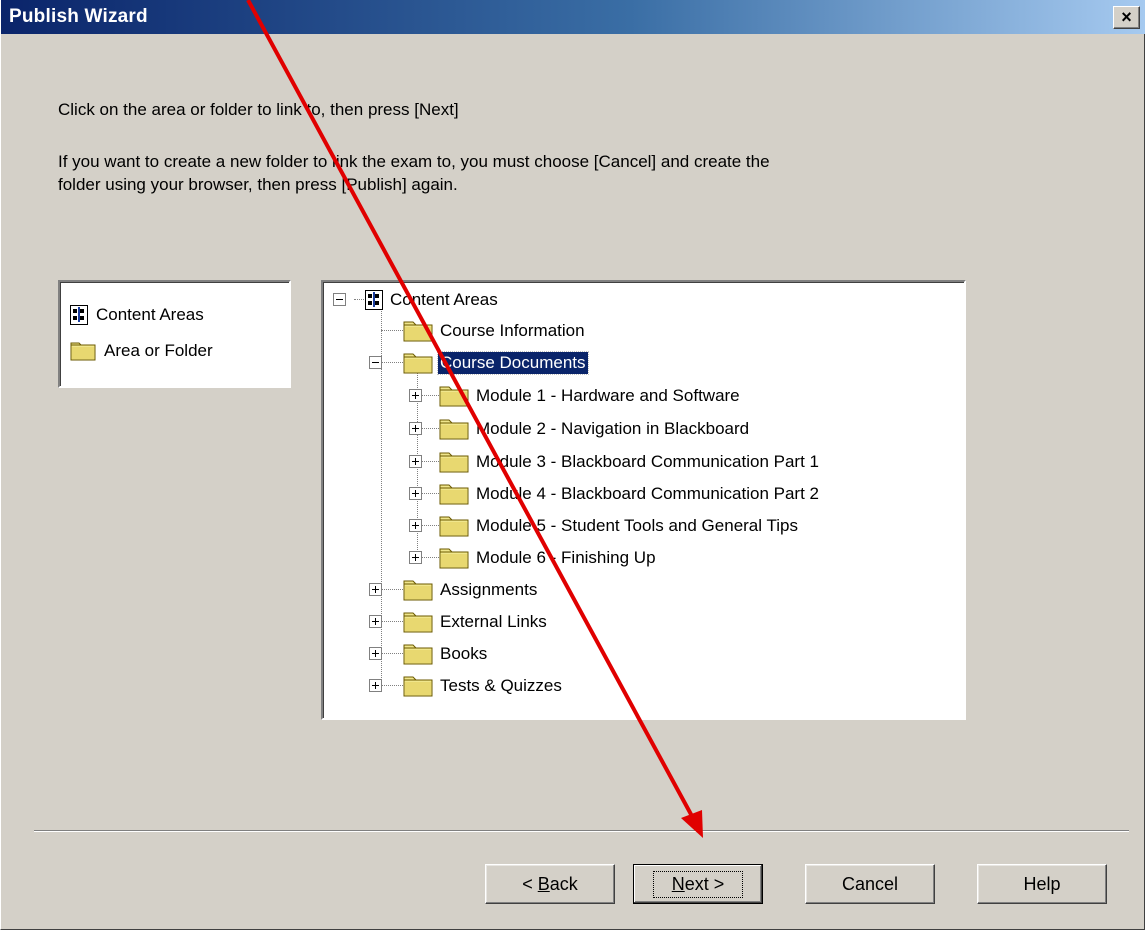 The height and width of the screenshot is (930, 1145). I want to click on back-button: < Back, so click(550, 884).